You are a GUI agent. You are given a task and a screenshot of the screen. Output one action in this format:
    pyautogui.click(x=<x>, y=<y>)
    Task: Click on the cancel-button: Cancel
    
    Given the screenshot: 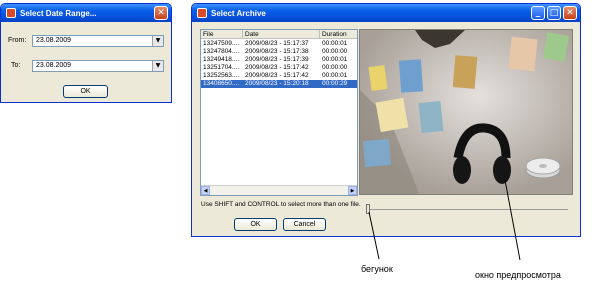 What is the action you would take?
    pyautogui.click(x=304, y=224)
    